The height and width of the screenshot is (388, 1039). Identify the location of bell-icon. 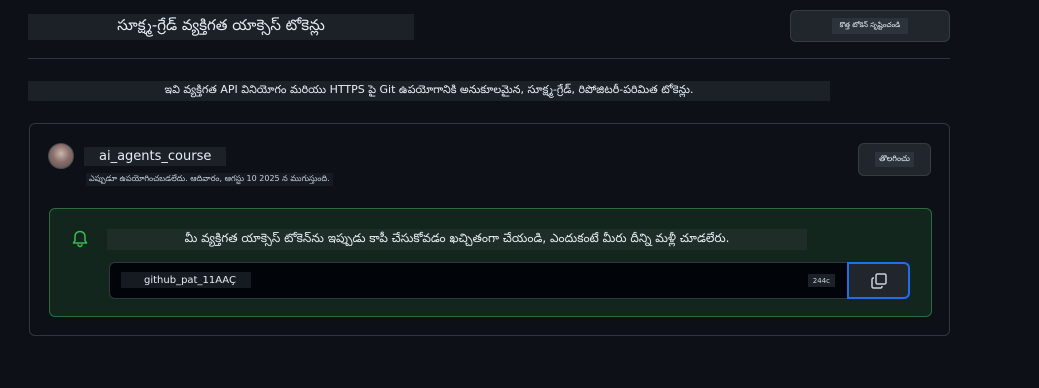
(80, 239).